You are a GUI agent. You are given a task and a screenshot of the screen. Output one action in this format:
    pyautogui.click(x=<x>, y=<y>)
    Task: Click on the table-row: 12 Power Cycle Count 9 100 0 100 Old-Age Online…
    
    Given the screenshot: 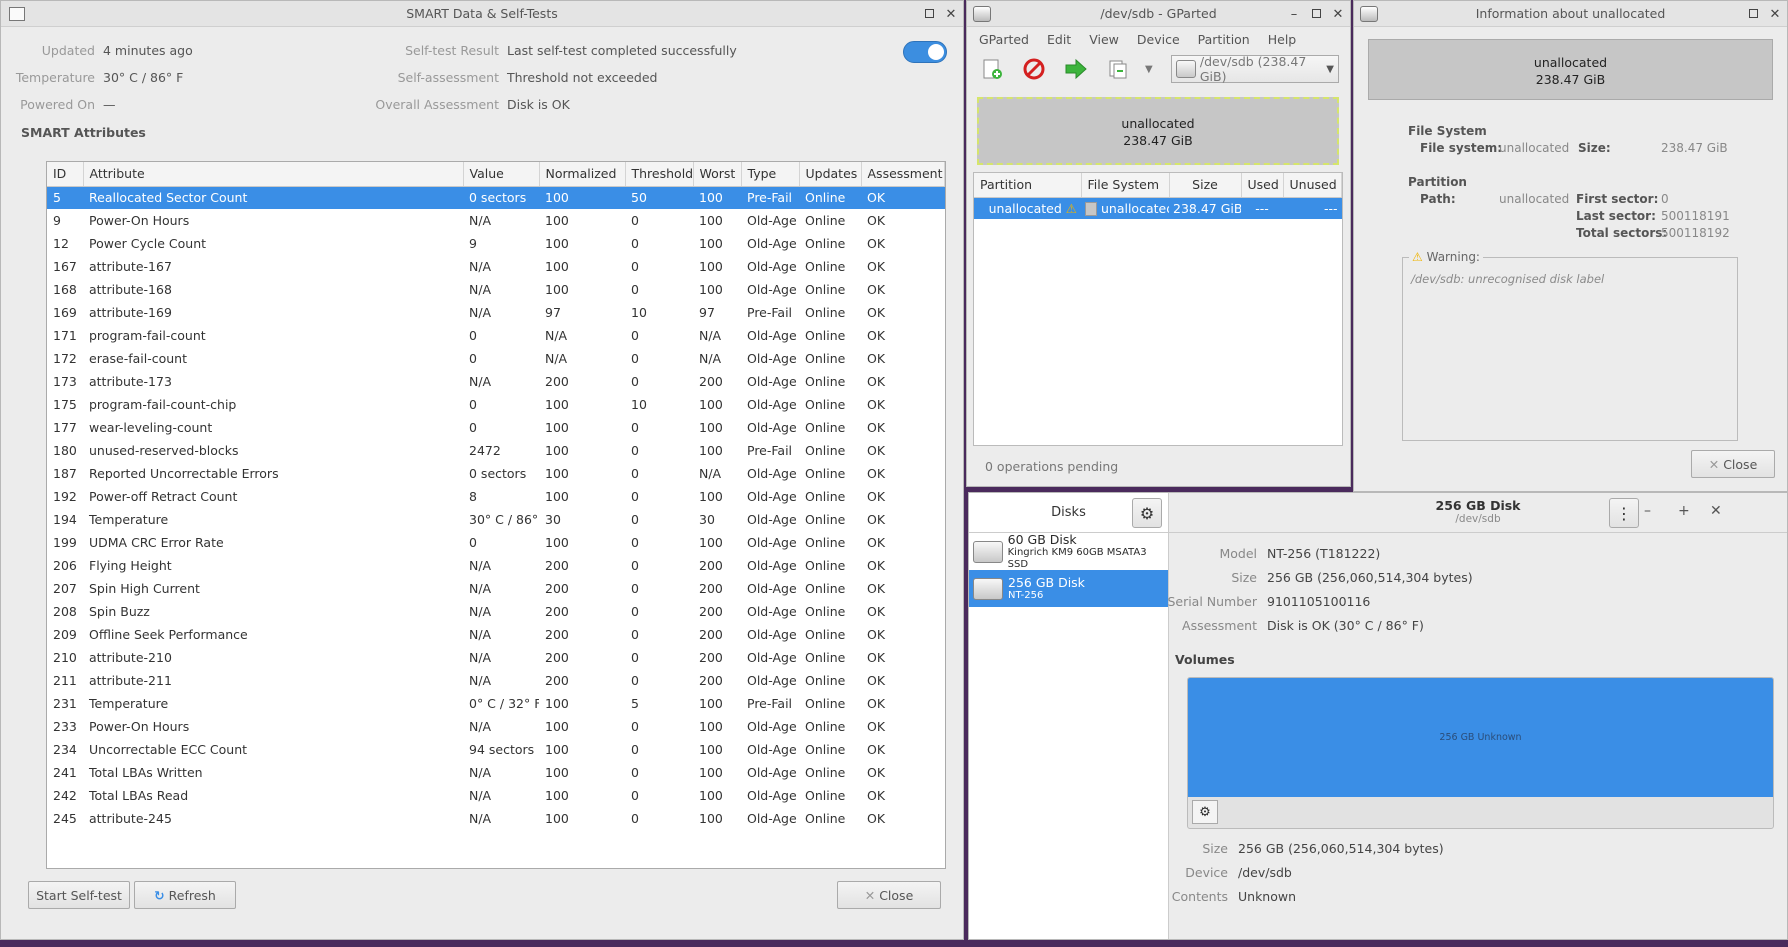 What is the action you would take?
    pyautogui.click(x=496, y=243)
    